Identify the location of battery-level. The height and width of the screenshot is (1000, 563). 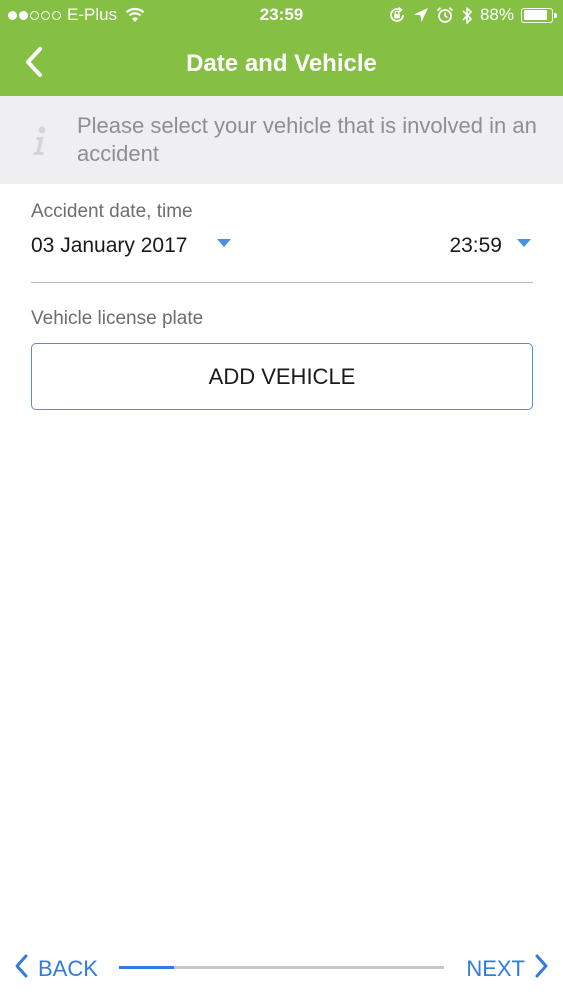
(535, 15).